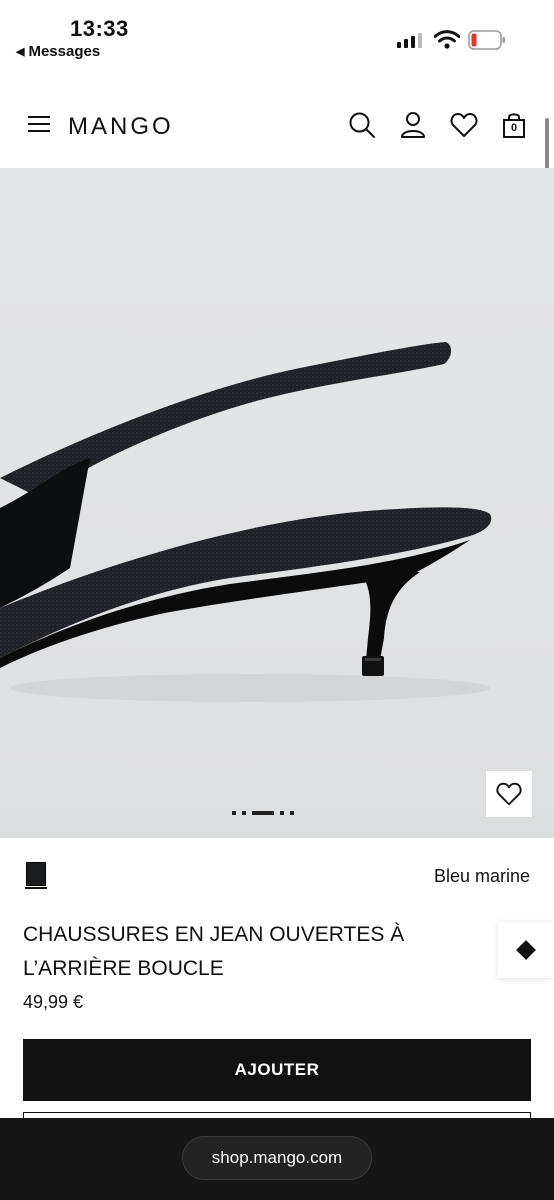  I want to click on status-time: 13:33, so click(99, 28).